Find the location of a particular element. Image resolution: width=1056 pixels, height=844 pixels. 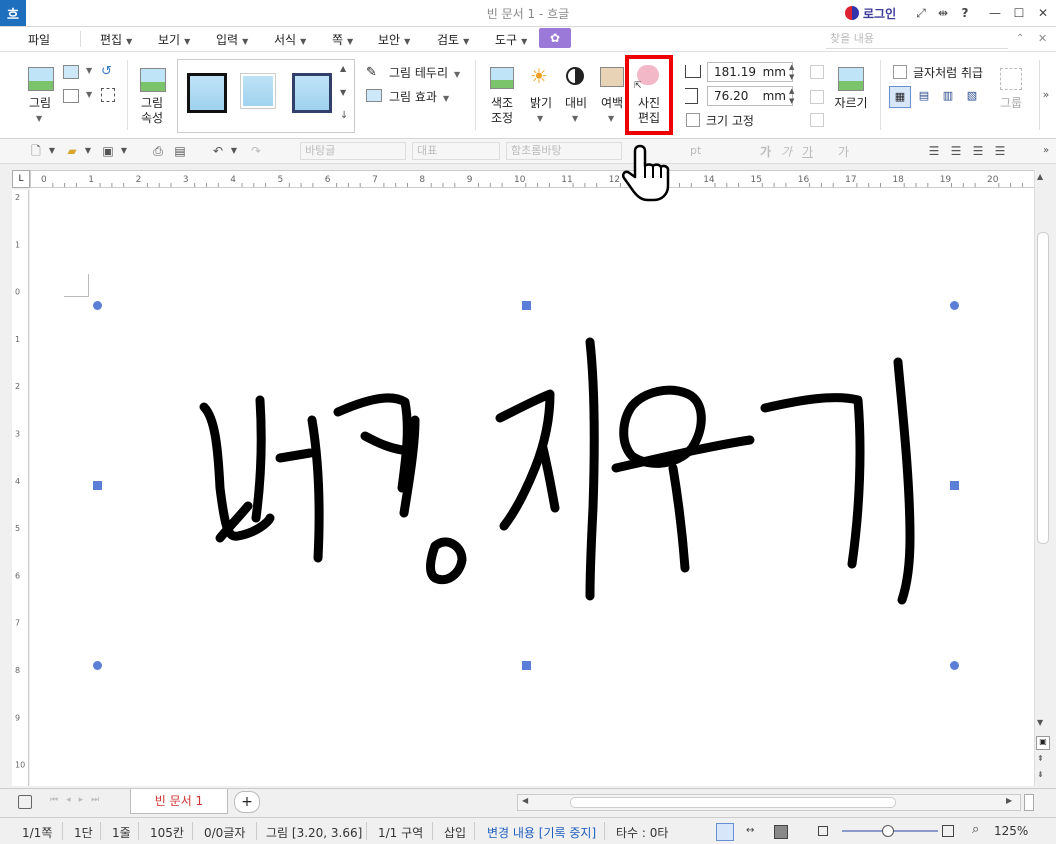

minimize-button: — is located at coordinates (995, 13).